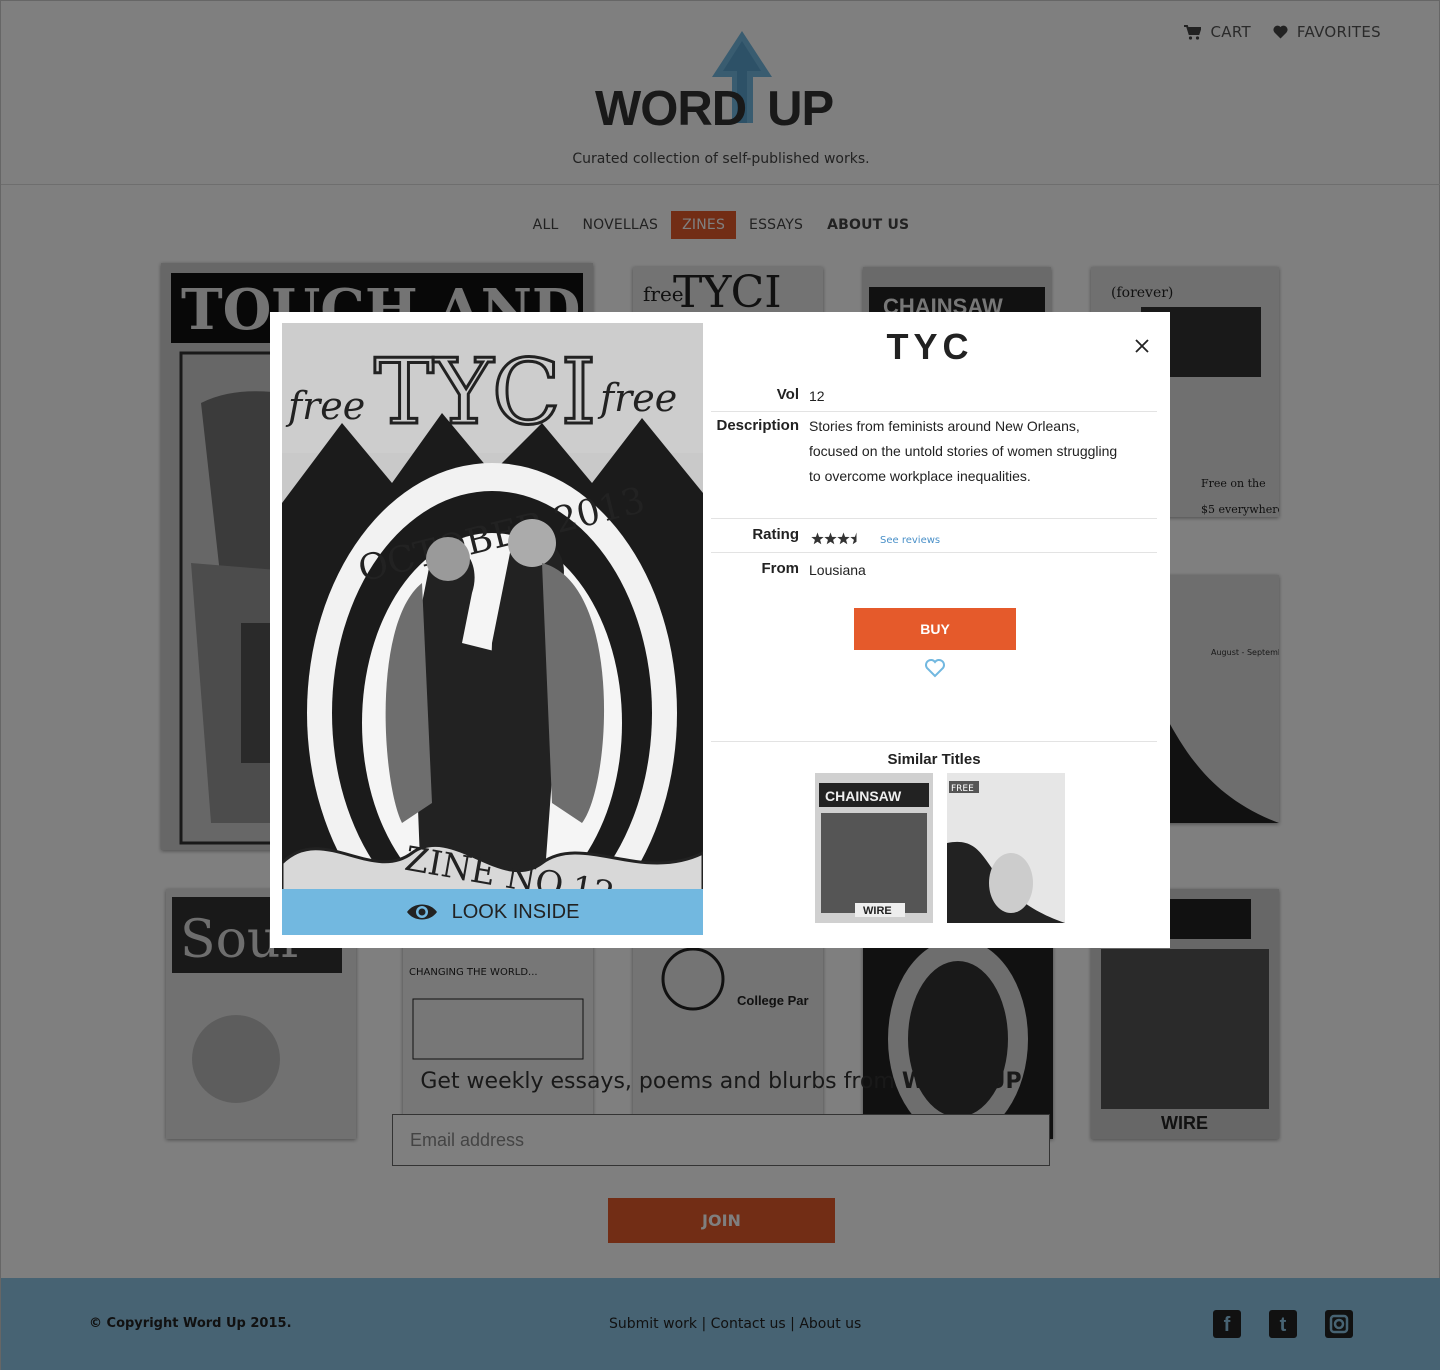 This screenshot has width=1440, height=1370. Describe the element at coordinates (962, 789) in the screenshot. I see `svg-text: FREE` at that location.